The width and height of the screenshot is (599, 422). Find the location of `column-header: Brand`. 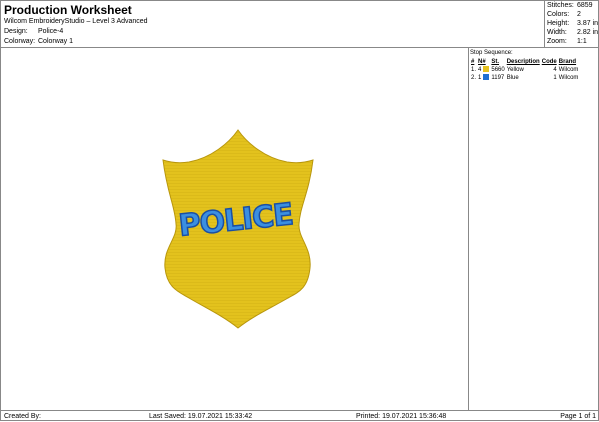

column-header: Brand is located at coordinates (567, 62).